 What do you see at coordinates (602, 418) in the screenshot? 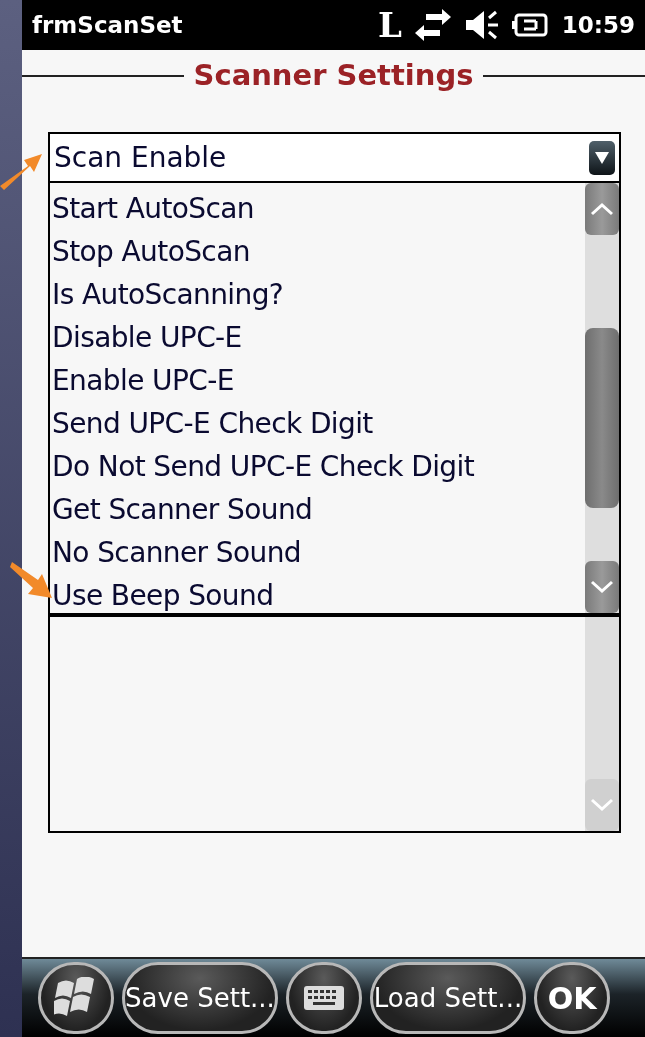
I see `scroll-thumb` at bounding box center [602, 418].